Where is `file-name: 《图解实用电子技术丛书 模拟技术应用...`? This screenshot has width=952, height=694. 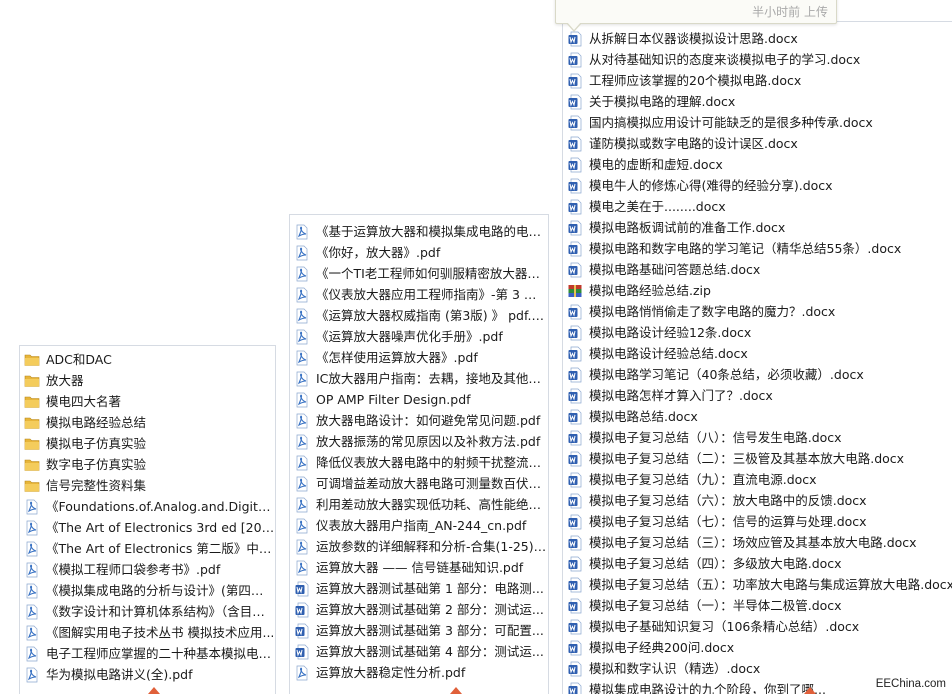
file-name: 《图解实用电子技术丛书 模拟技术应用... is located at coordinates (160, 632).